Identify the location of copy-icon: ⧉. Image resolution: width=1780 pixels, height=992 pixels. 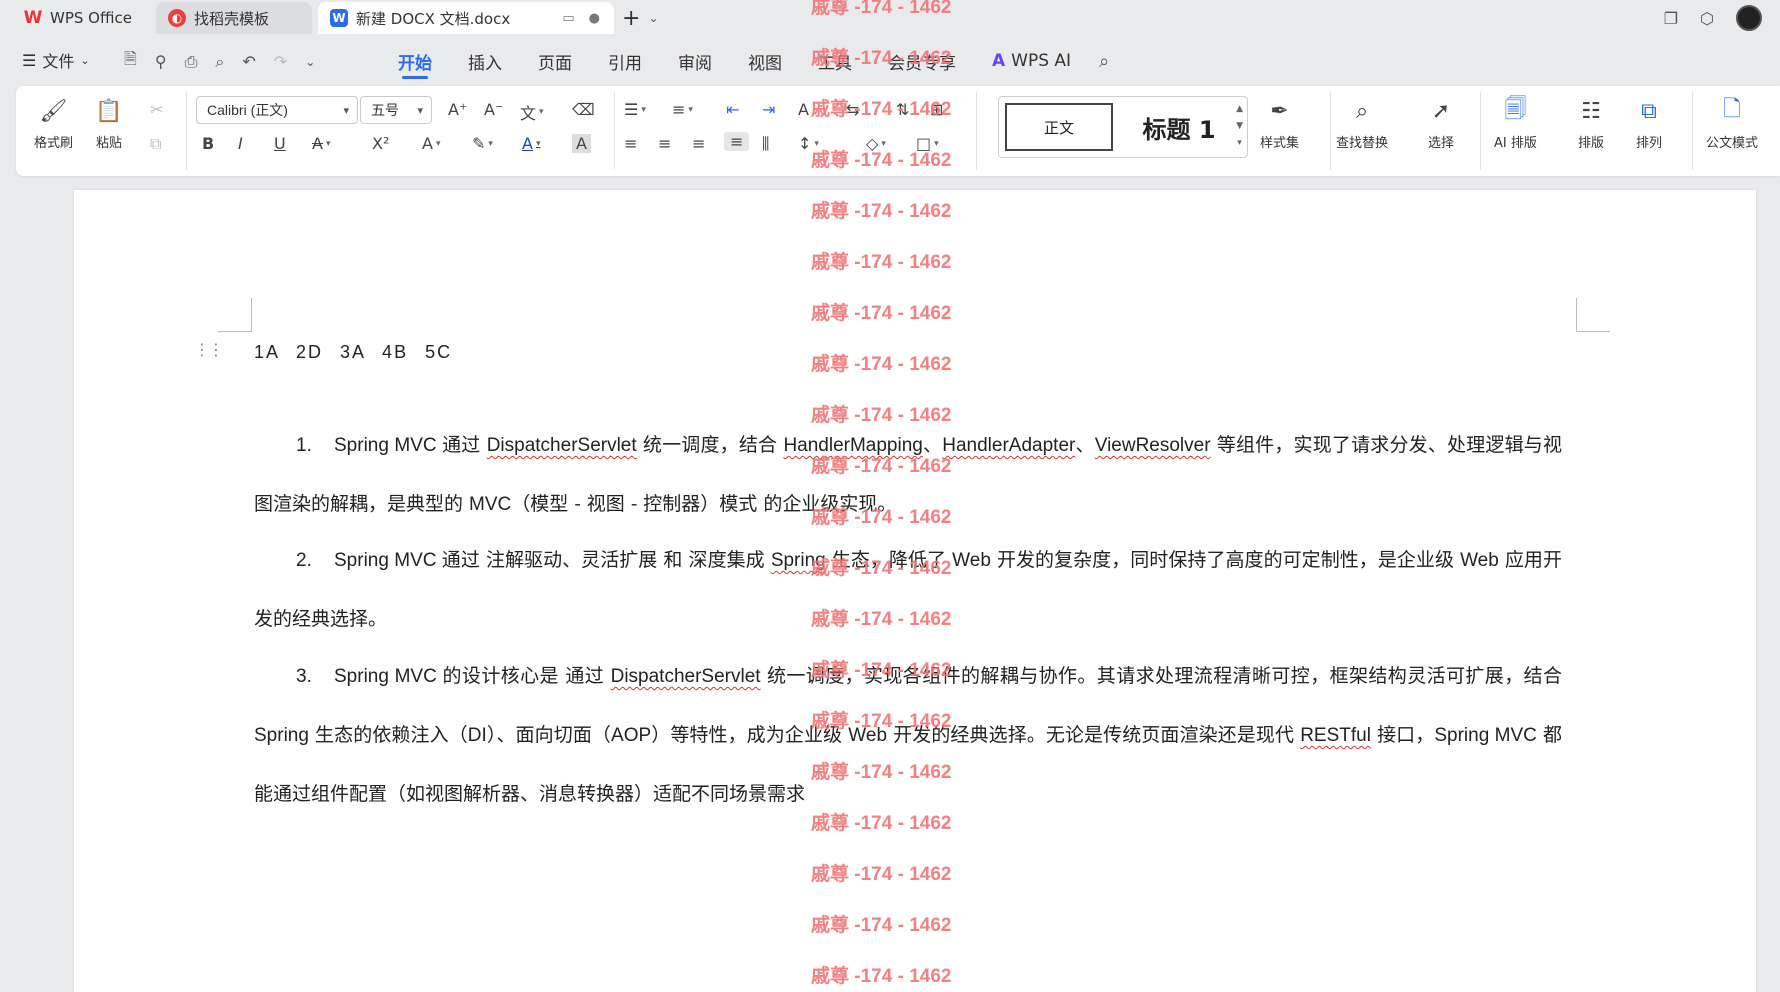
(155, 144).